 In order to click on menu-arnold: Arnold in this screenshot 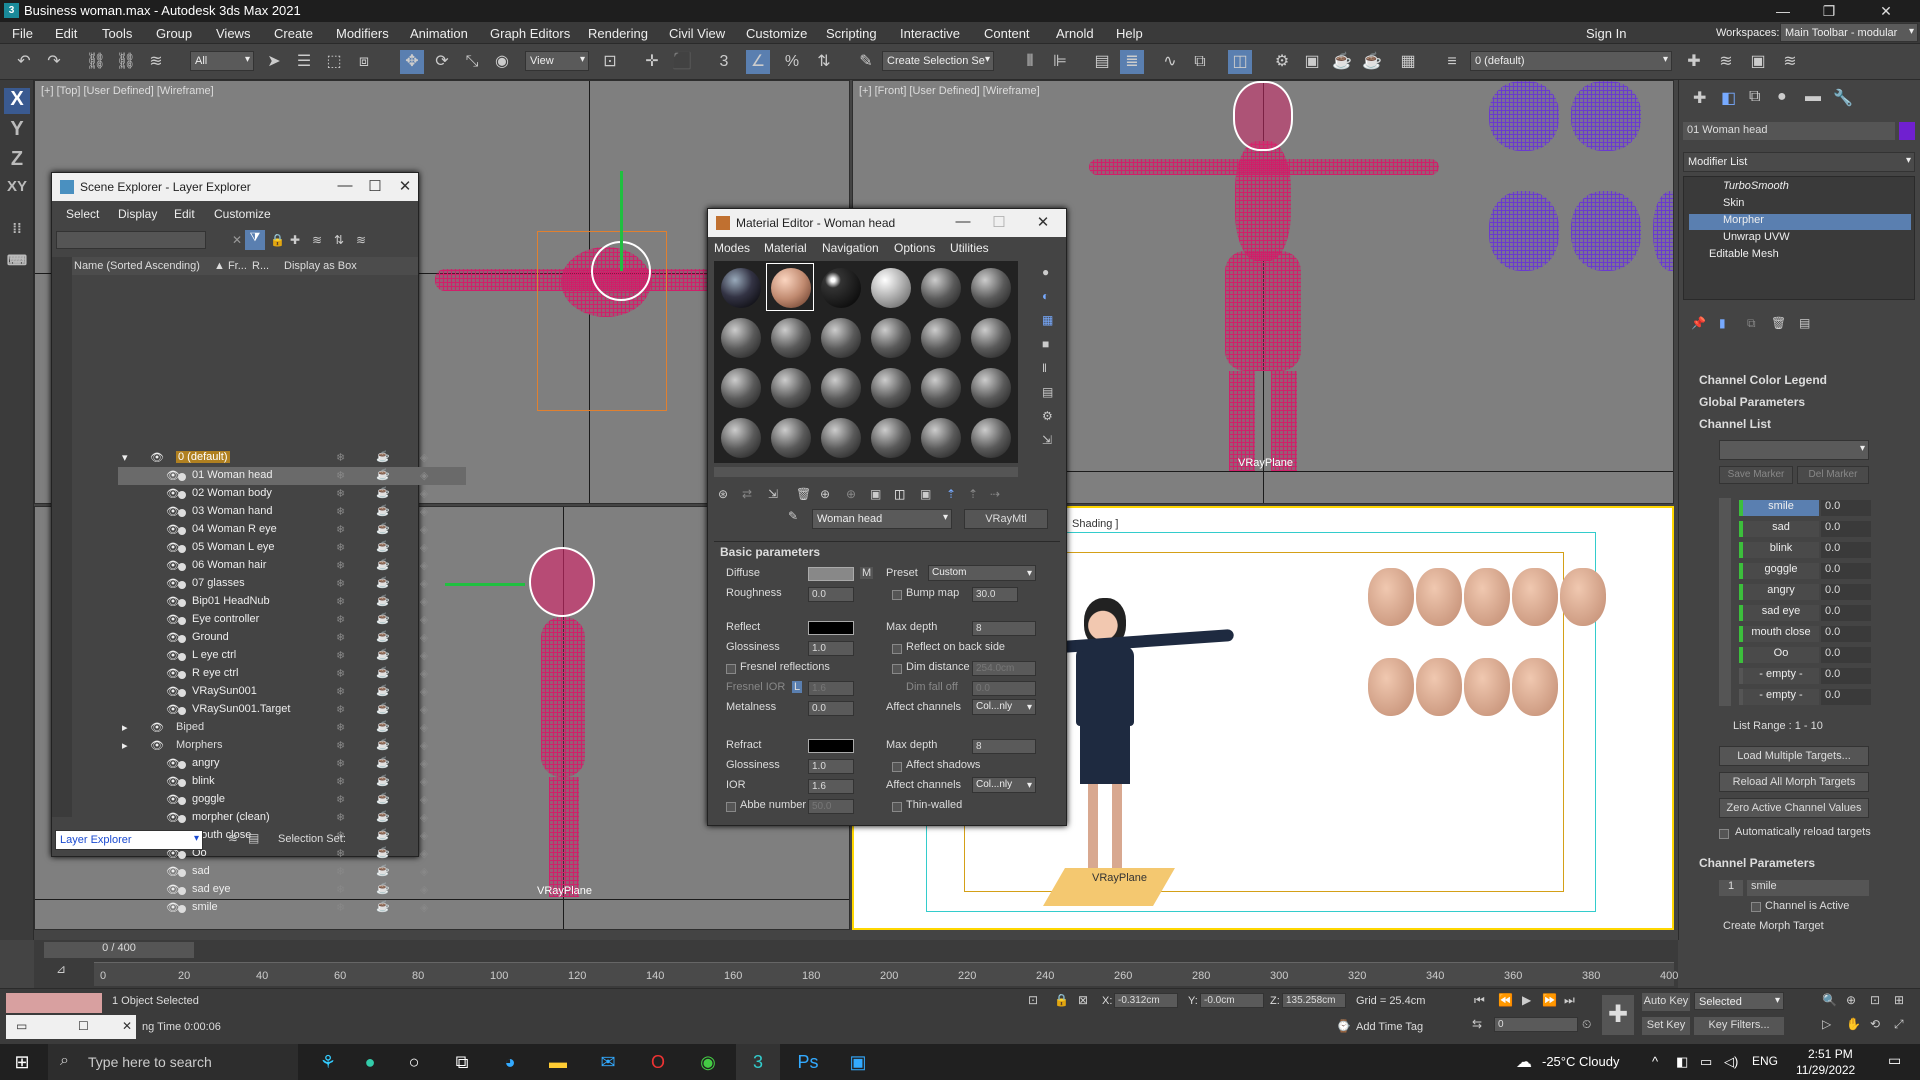, I will do `click(1075, 33)`.